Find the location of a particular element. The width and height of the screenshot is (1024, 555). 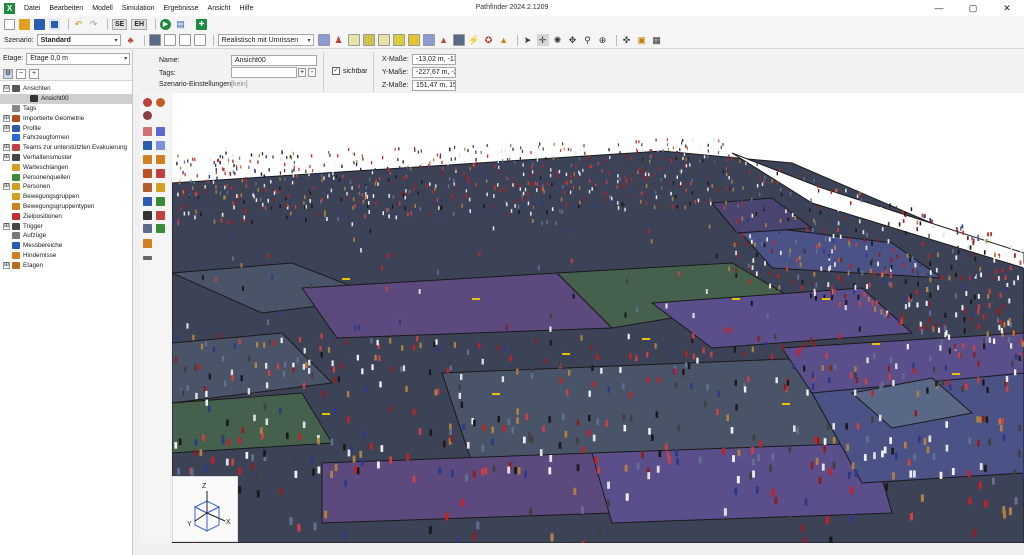

open-icon is located at coordinates (24, 24).